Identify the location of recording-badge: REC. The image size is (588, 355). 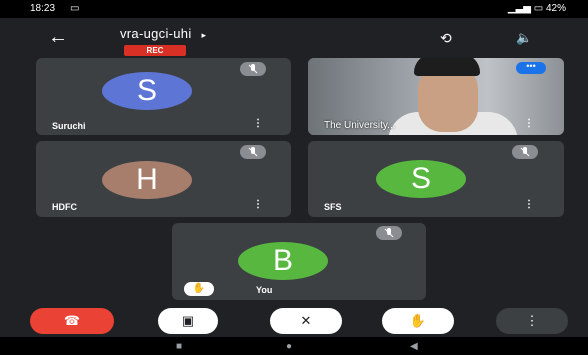
(155, 50).